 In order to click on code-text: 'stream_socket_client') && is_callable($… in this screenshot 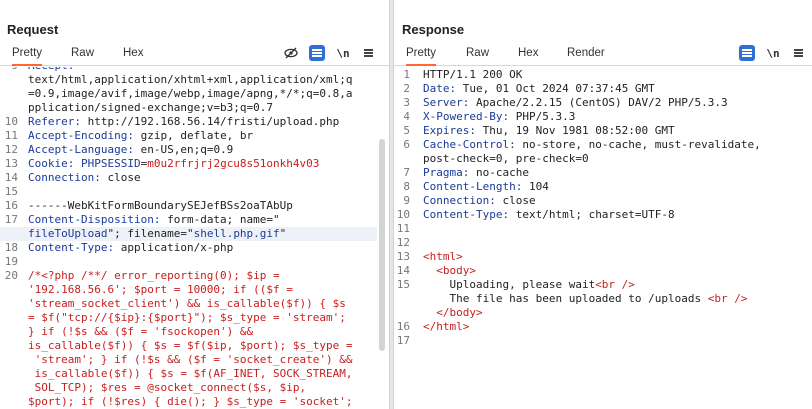, I will do `click(187, 304)`.